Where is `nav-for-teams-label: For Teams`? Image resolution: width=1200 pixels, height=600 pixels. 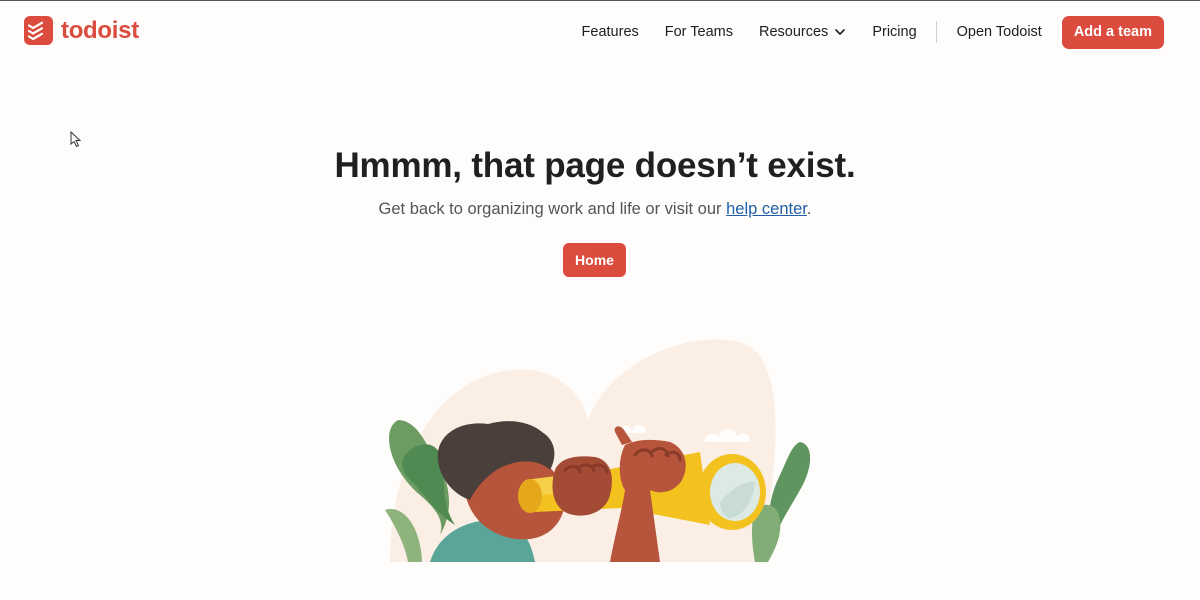
nav-for-teams-label: For Teams is located at coordinates (698, 32).